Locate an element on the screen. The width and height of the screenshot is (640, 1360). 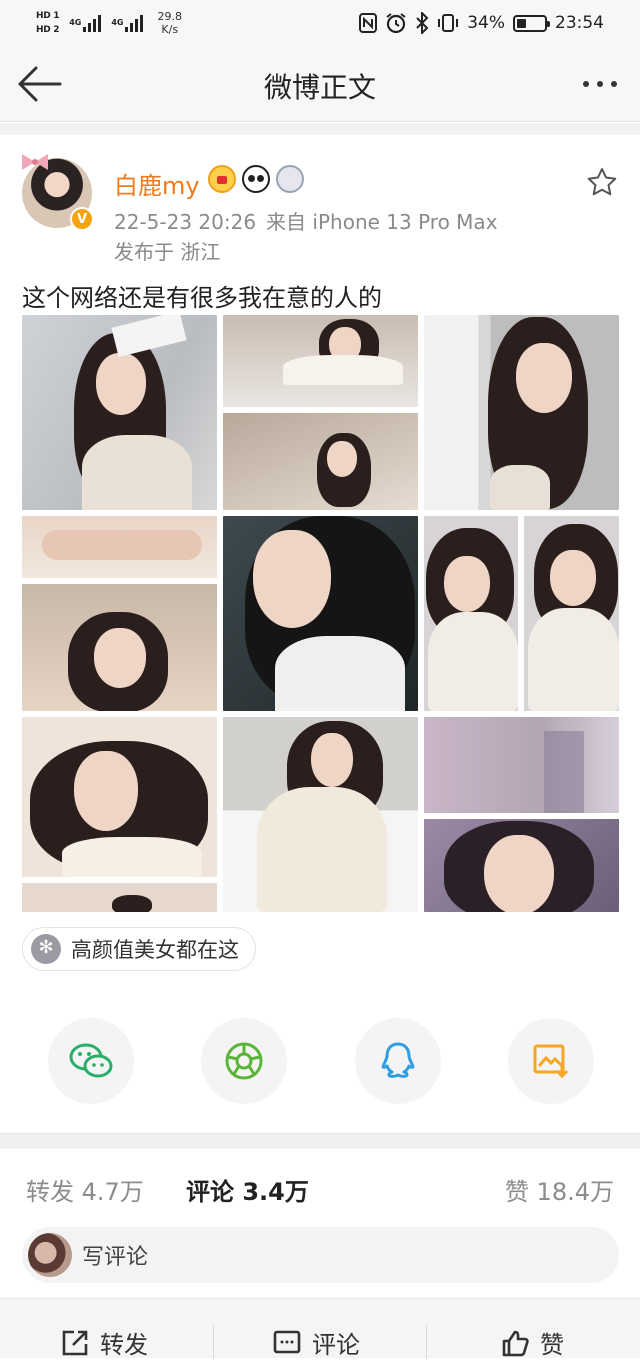
qq-icon is located at coordinates (398, 1060).